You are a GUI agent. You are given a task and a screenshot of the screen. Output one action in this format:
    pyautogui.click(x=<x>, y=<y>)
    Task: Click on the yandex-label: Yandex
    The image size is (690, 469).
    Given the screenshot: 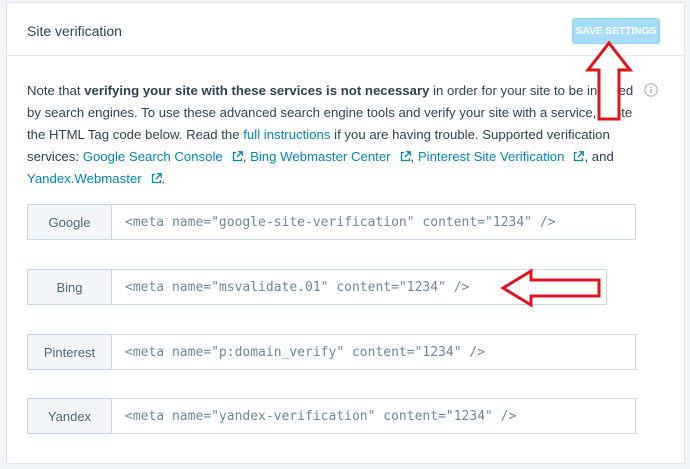 What is the action you would take?
    pyautogui.click(x=70, y=416)
    